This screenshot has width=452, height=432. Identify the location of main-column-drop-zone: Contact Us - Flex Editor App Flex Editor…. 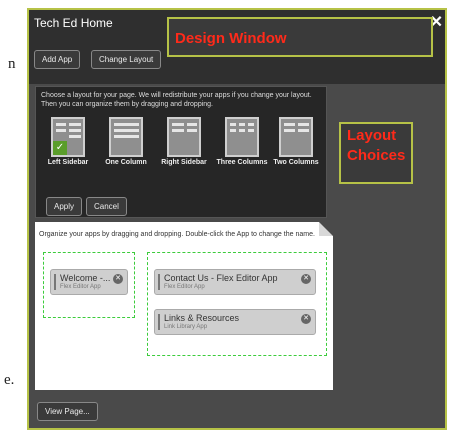
(237, 304).